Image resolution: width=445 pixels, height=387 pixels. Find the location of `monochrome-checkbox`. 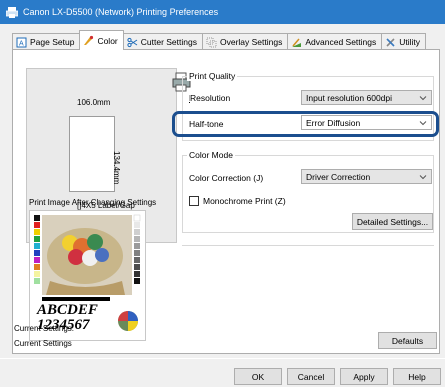

monochrome-checkbox is located at coordinates (194, 201).